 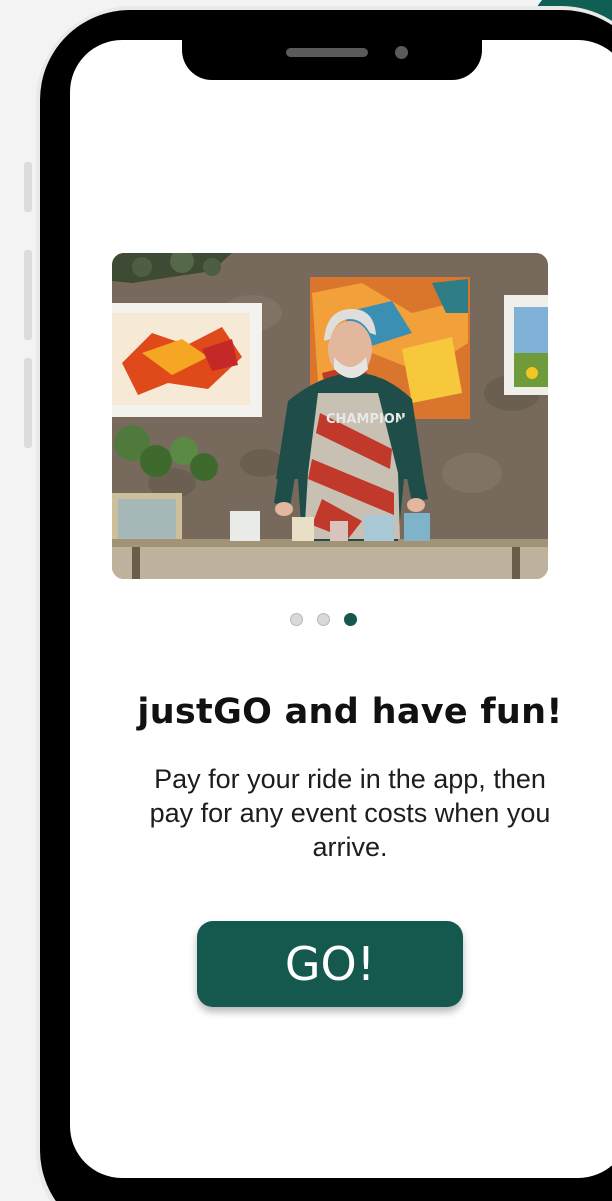 I want to click on page-dot-3-active, so click(x=350, y=619).